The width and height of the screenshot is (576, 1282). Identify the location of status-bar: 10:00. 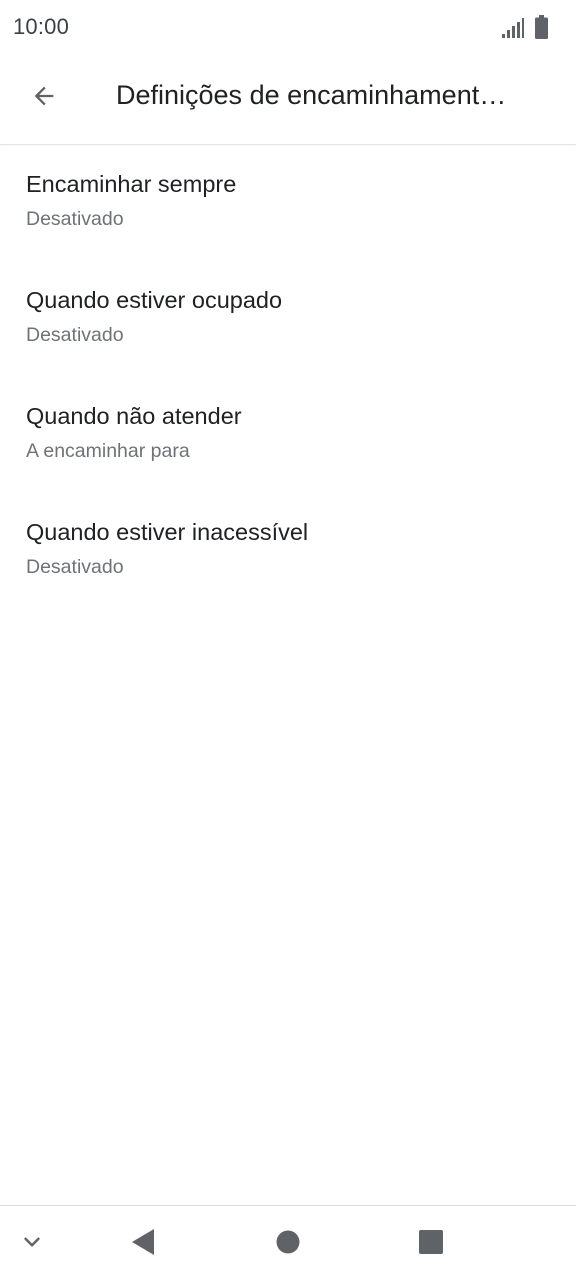
(288, 26).